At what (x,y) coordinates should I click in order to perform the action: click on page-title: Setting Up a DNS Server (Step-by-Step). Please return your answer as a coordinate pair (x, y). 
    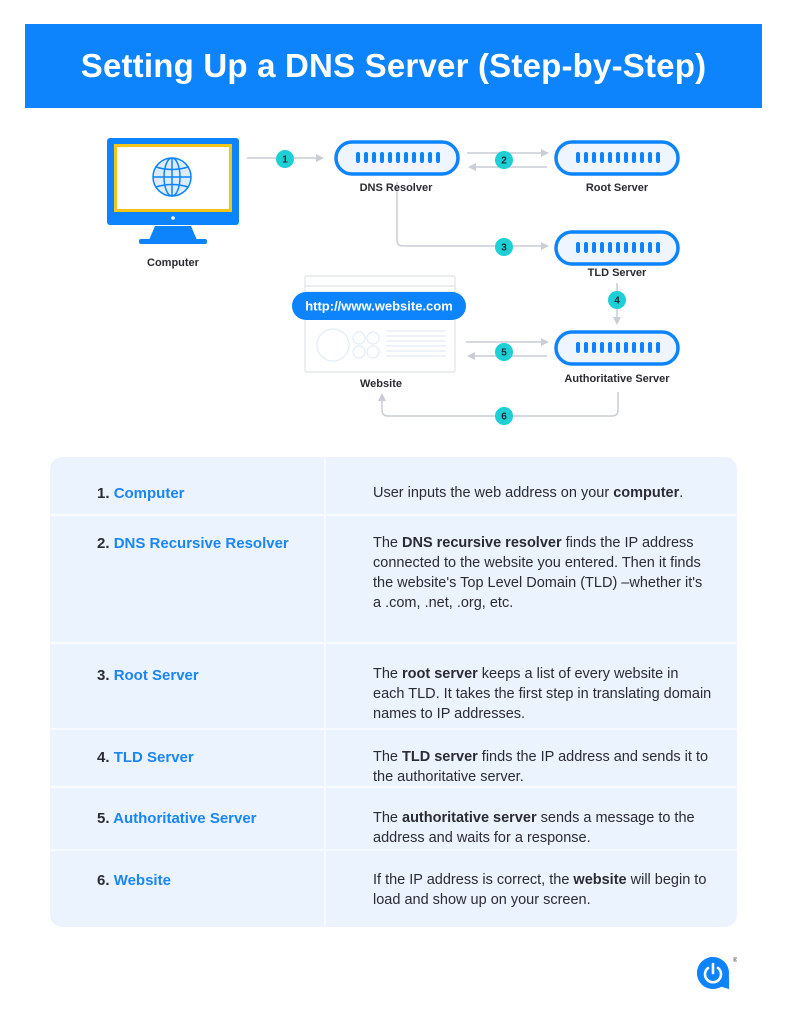
    Looking at the image, I should click on (393, 65).